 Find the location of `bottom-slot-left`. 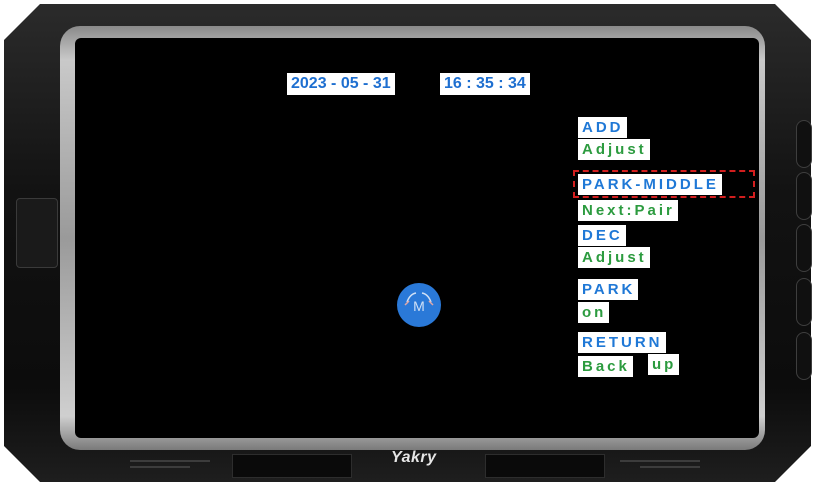

bottom-slot-left is located at coordinates (292, 466).